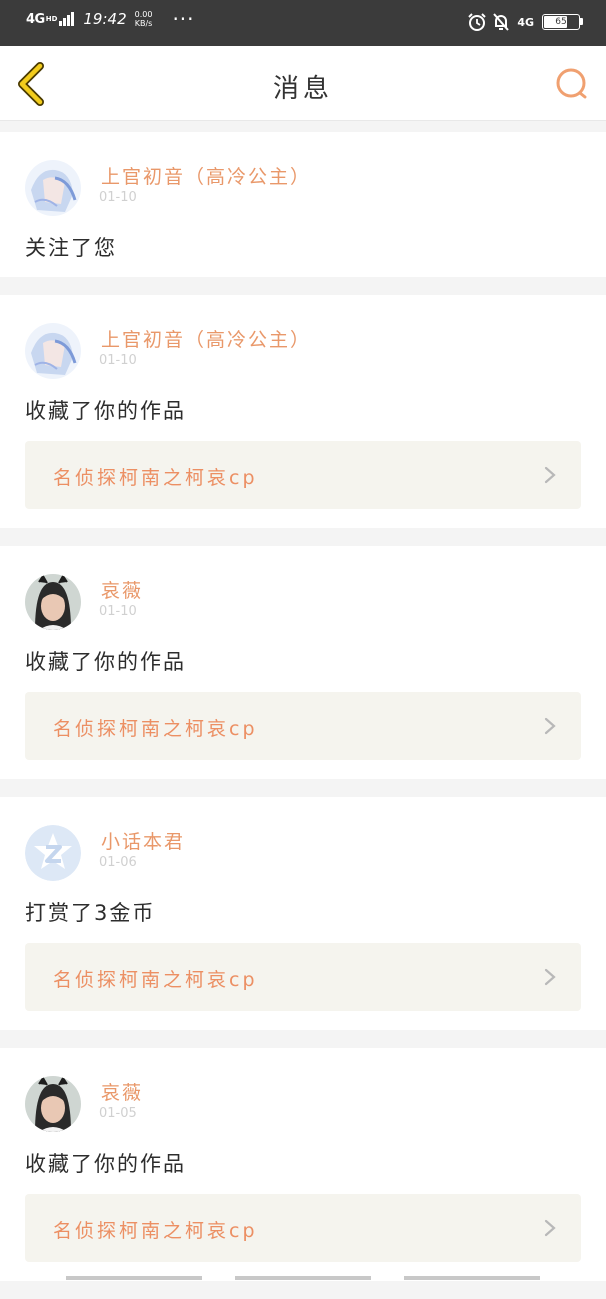 The height and width of the screenshot is (1299, 606). I want to click on alarm-icon, so click(477, 22).